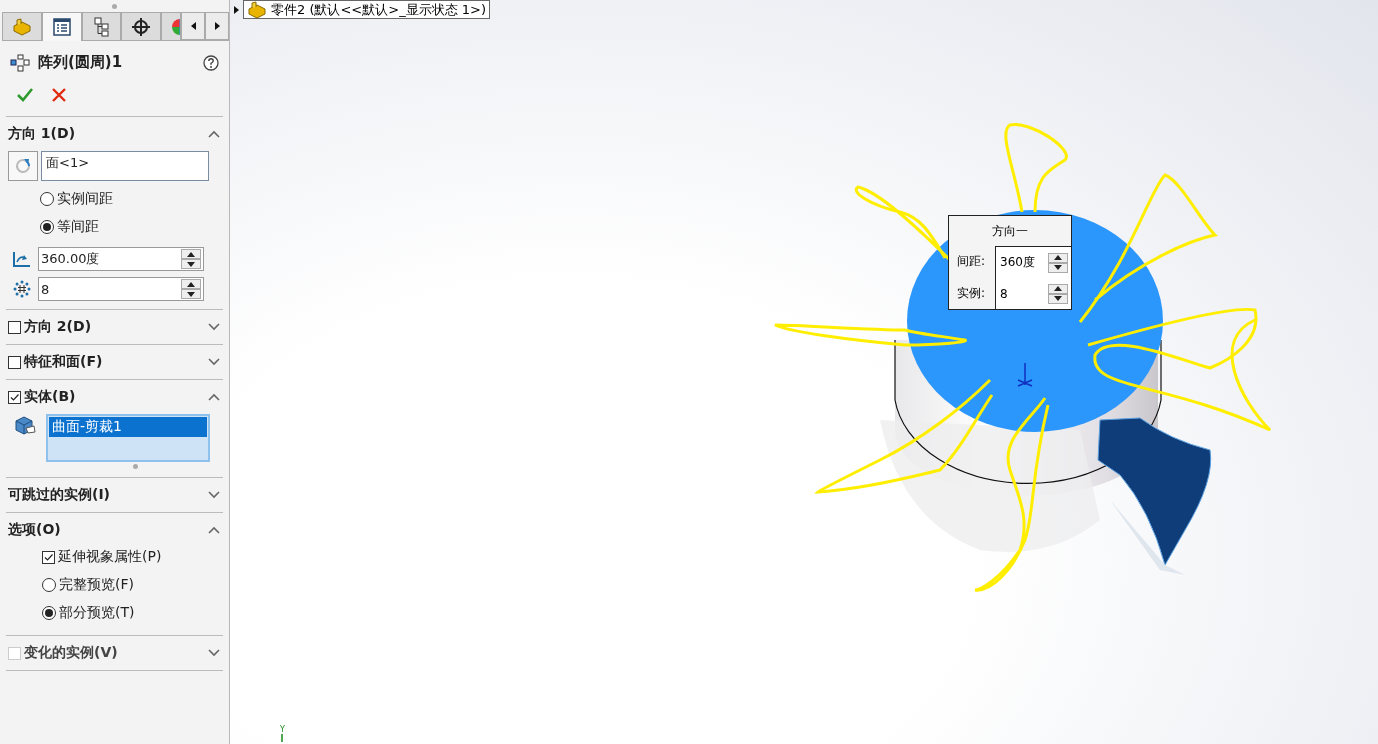 This screenshot has height=744, width=1378. I want to click on axis-icon, so click(282, 738).